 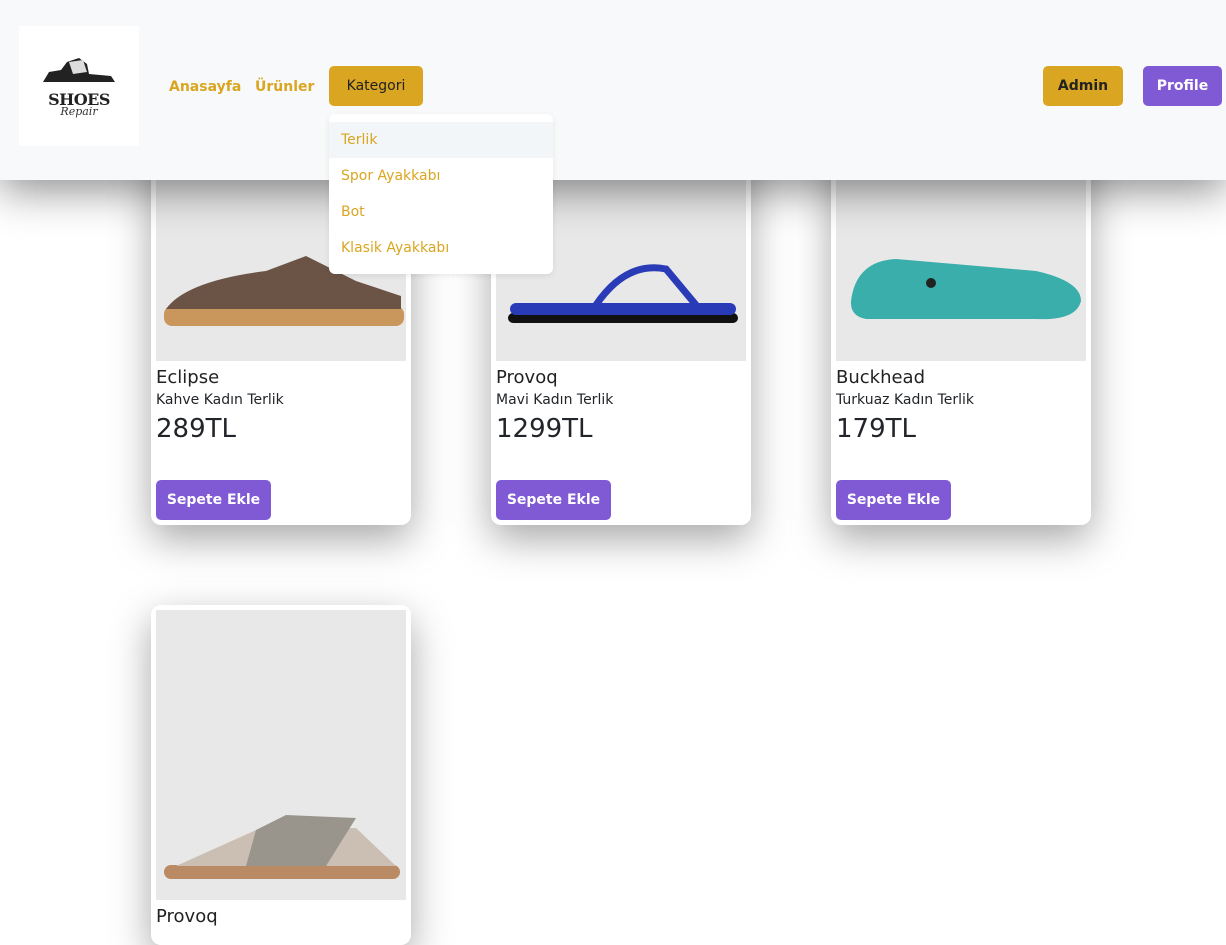 What do you see at coordinates (876, 429) in the screenshot?
I see `product-price: 179TL` at bounding box center [876, 429].